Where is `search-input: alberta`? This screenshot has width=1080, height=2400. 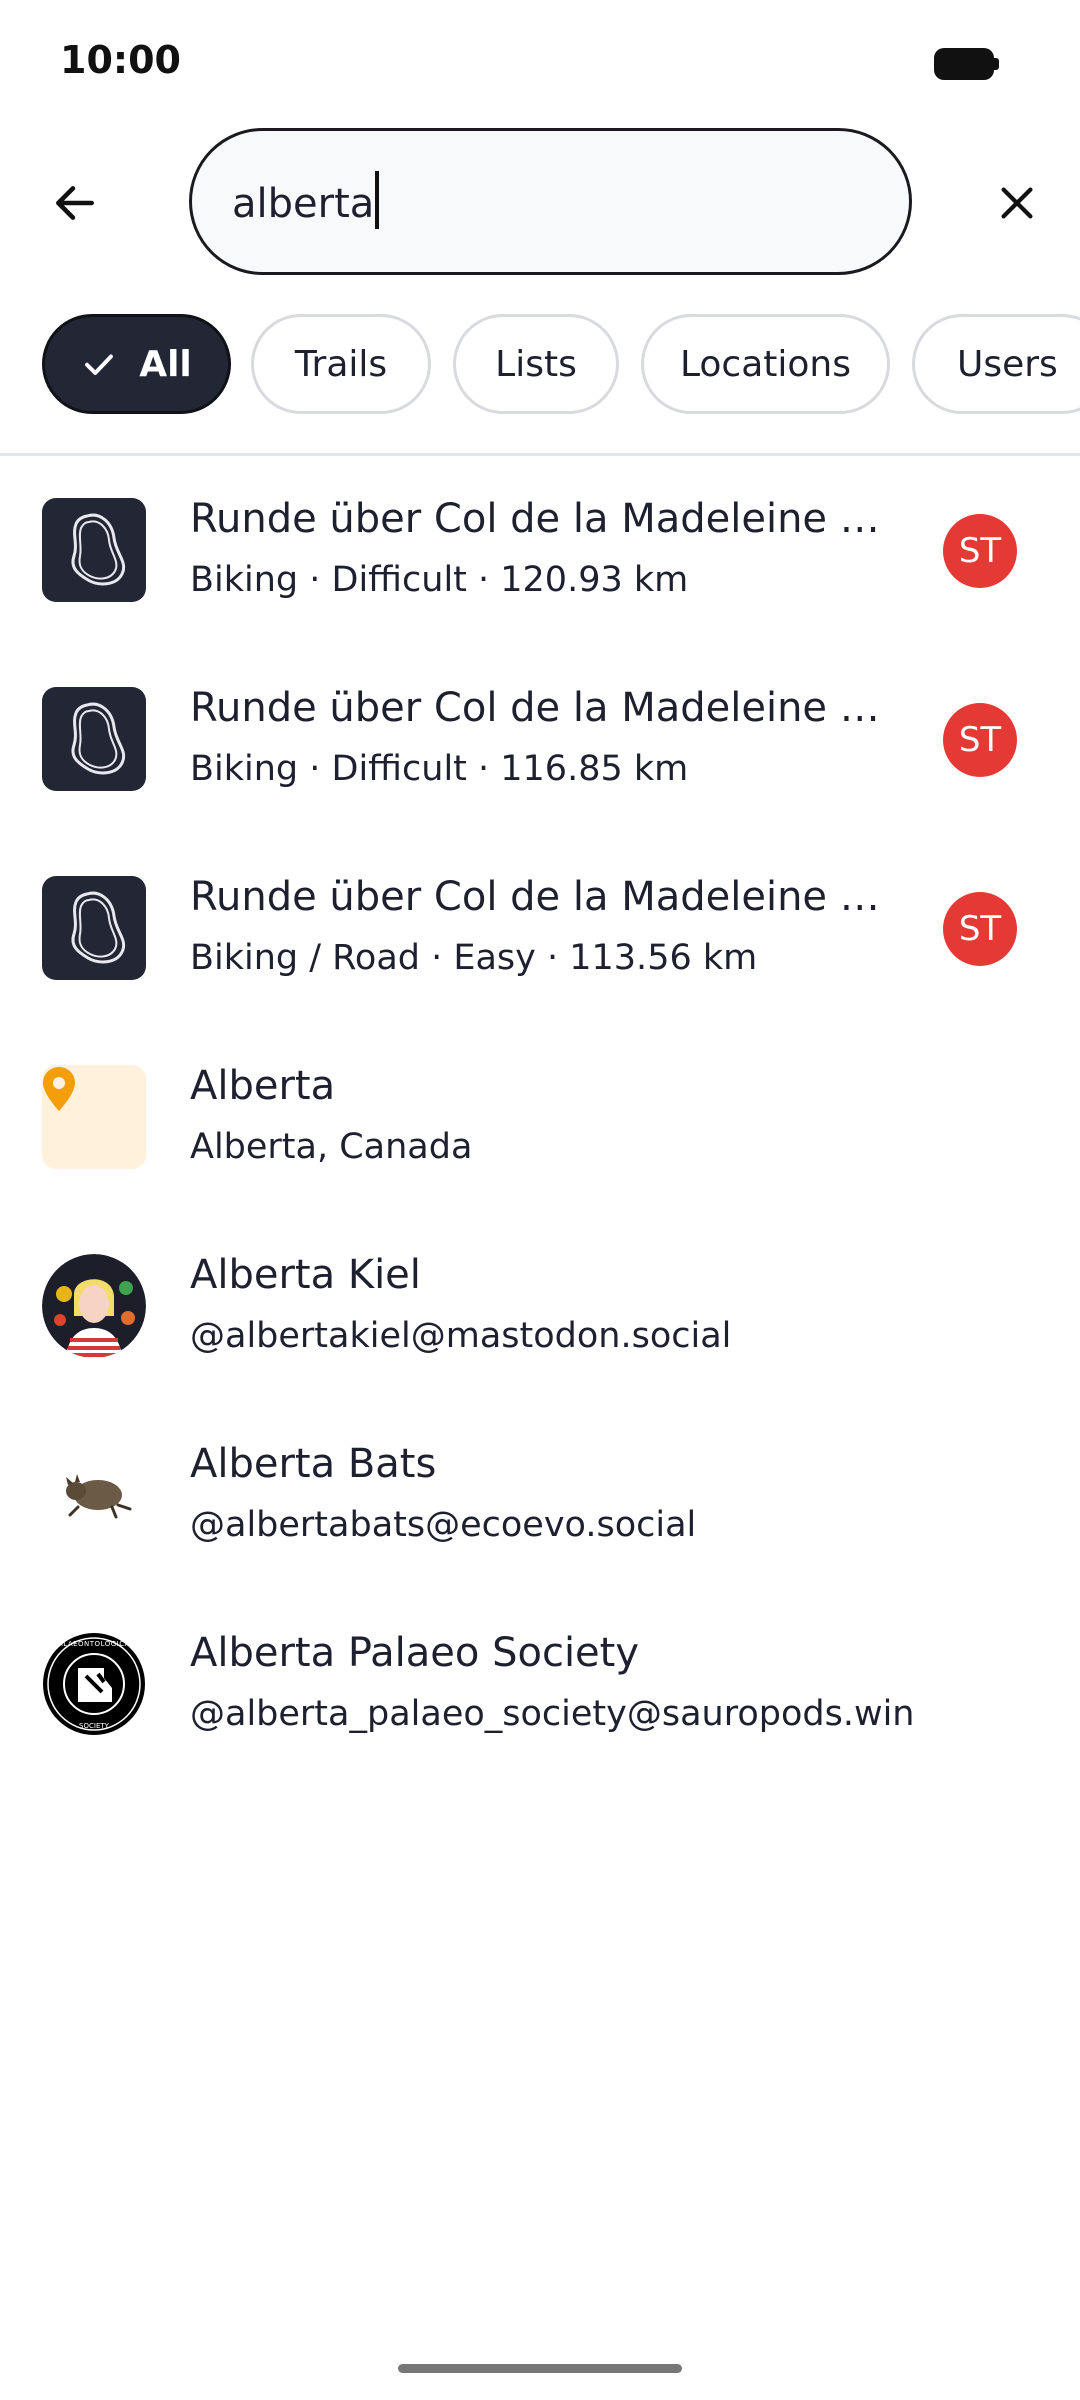 search-input: alberta is located at coordinates (306, 200).